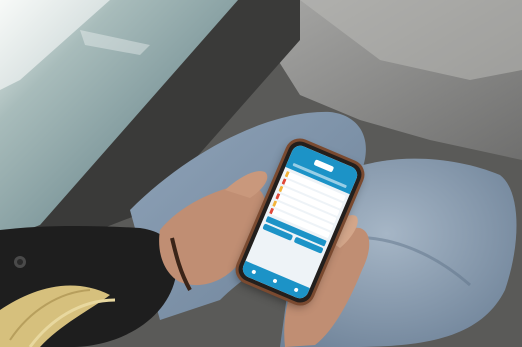 The width and height of the screenshot is (522, 347). I want to click on app-tab-highlight, so click(324, 166).